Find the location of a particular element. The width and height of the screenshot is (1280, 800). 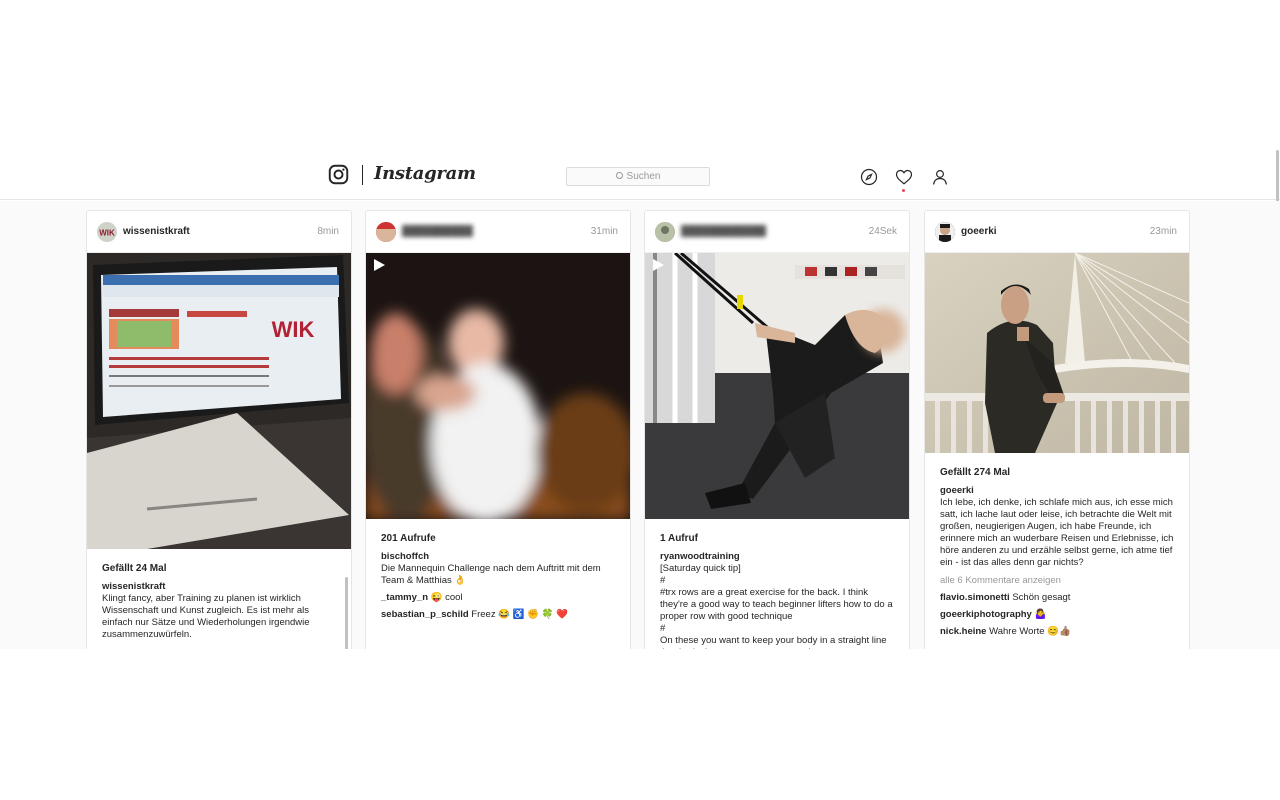

comment-username: nick.heine is located at coordinates (963, 631).